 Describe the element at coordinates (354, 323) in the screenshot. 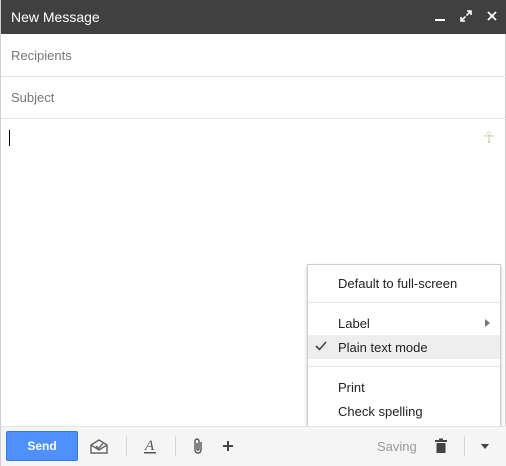

I see `menu-item-label: Label` at that location.